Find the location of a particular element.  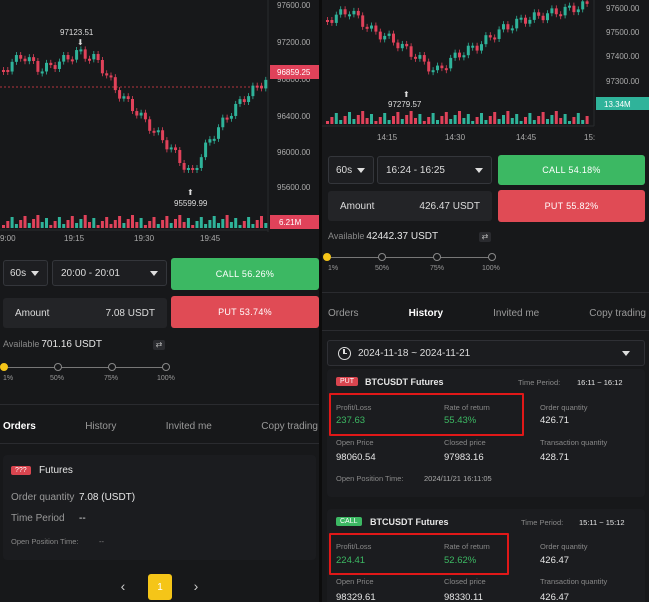

amount-value: 426.47 USDT is located at coordinates (449, 206).